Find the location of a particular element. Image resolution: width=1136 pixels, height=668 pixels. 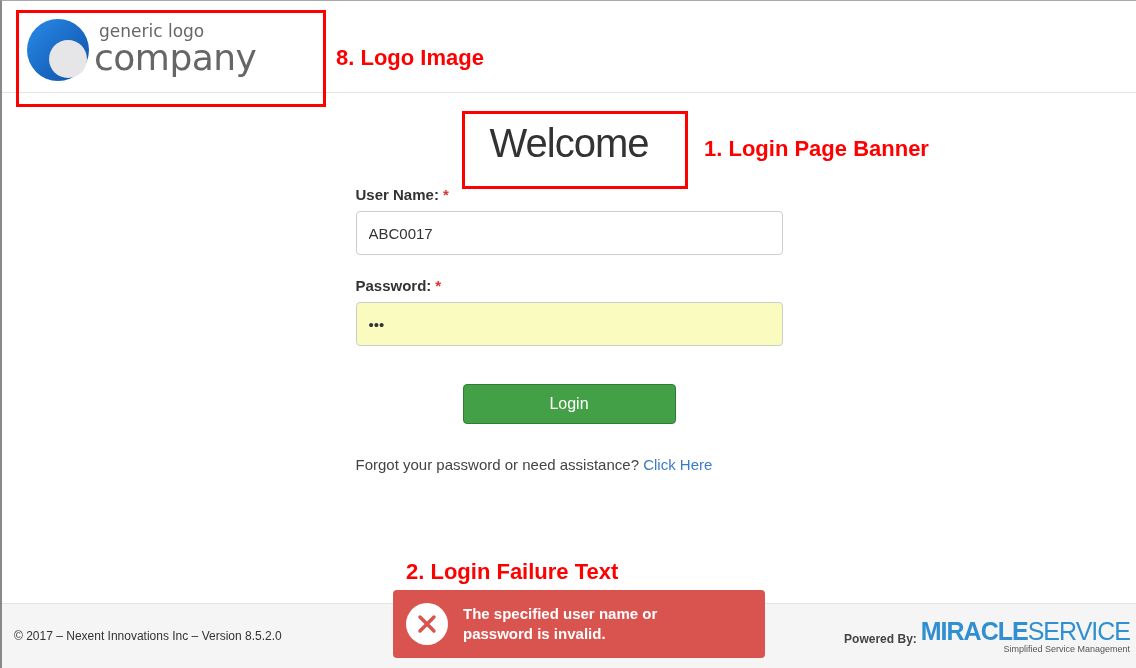

annotation-label: 2. Login Failure Text is located at coordinates (512, 572).